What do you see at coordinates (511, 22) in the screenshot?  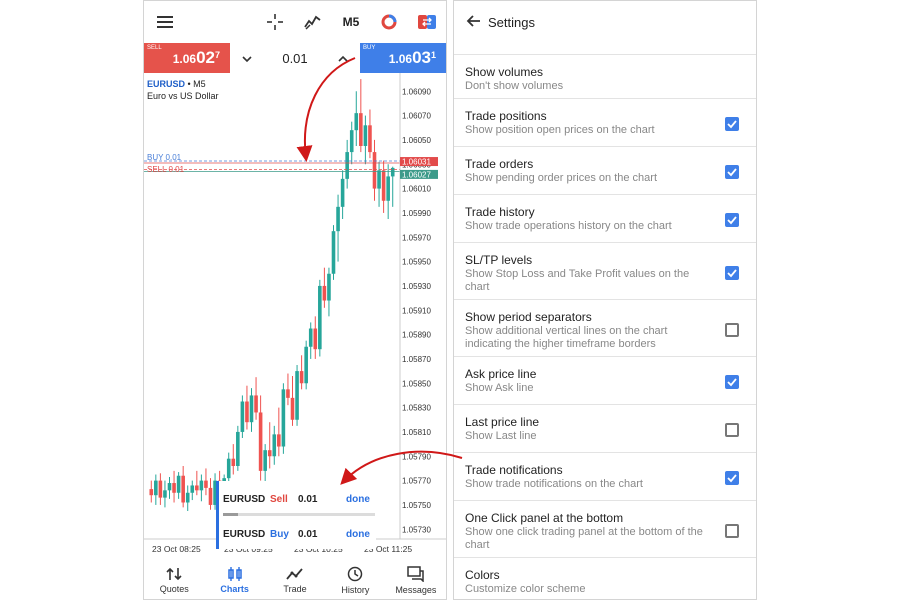 I see `page-title: Settings` at bounding box center [511, 22].